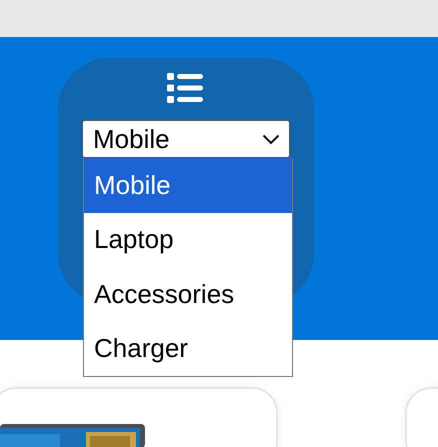 The image size is (438, 447). I want to click on list-icon, so click(185, 88).